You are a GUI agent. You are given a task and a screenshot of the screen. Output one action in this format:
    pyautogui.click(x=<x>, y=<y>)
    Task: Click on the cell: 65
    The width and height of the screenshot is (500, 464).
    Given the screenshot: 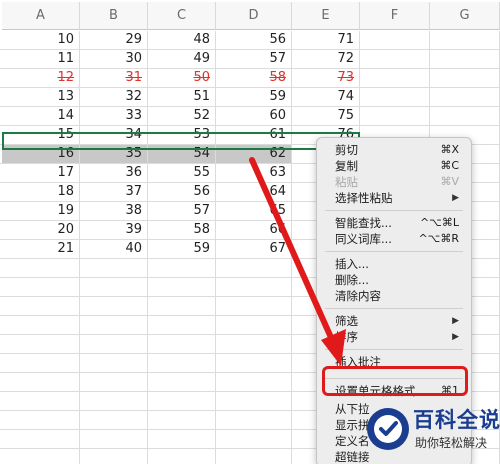 What is the action you would take?
    pyautogui.click(x=254, y=211)
    